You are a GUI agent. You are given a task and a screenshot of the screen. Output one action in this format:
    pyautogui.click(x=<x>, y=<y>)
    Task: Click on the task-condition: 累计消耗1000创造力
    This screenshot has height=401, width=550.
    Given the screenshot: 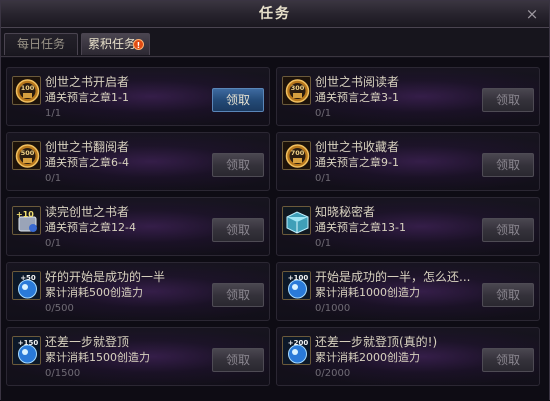 What is the action you would take?
    pyautogui.click(x=367, y=292)
    